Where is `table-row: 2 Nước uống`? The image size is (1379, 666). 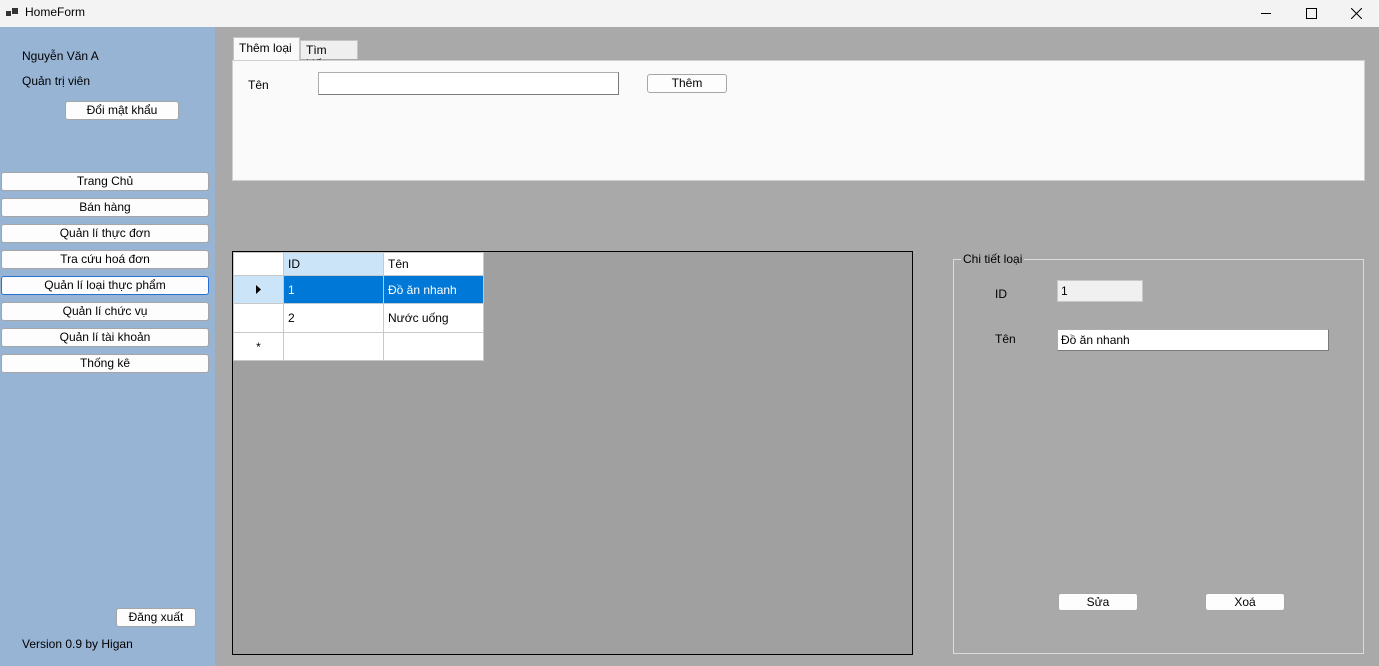
table-row: 2 Nước uống is located at coordinates (358, 318).